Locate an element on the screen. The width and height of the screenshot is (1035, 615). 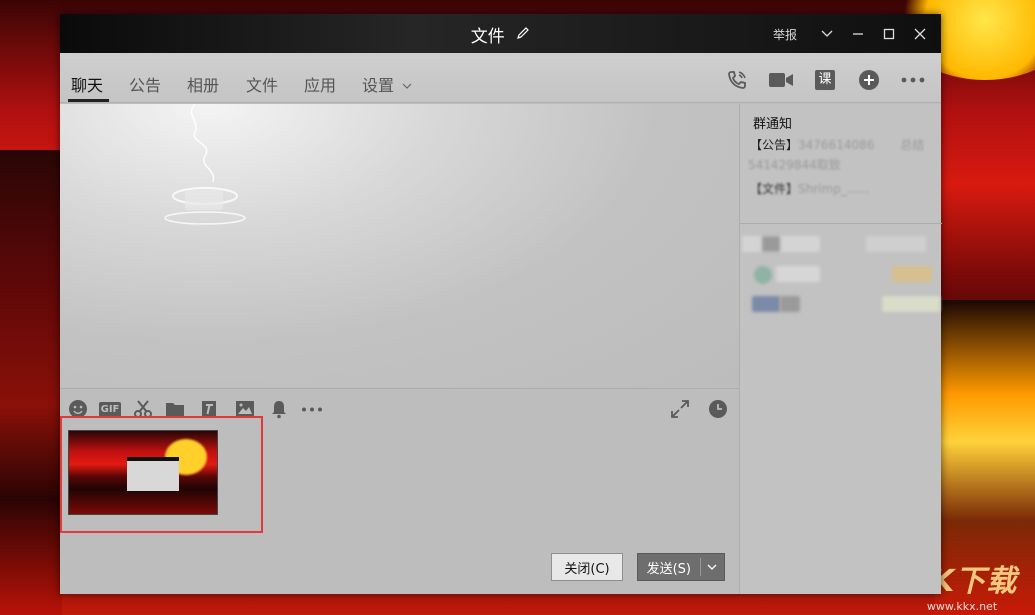
course-icon: 课 is located at coordinates (825, 80).